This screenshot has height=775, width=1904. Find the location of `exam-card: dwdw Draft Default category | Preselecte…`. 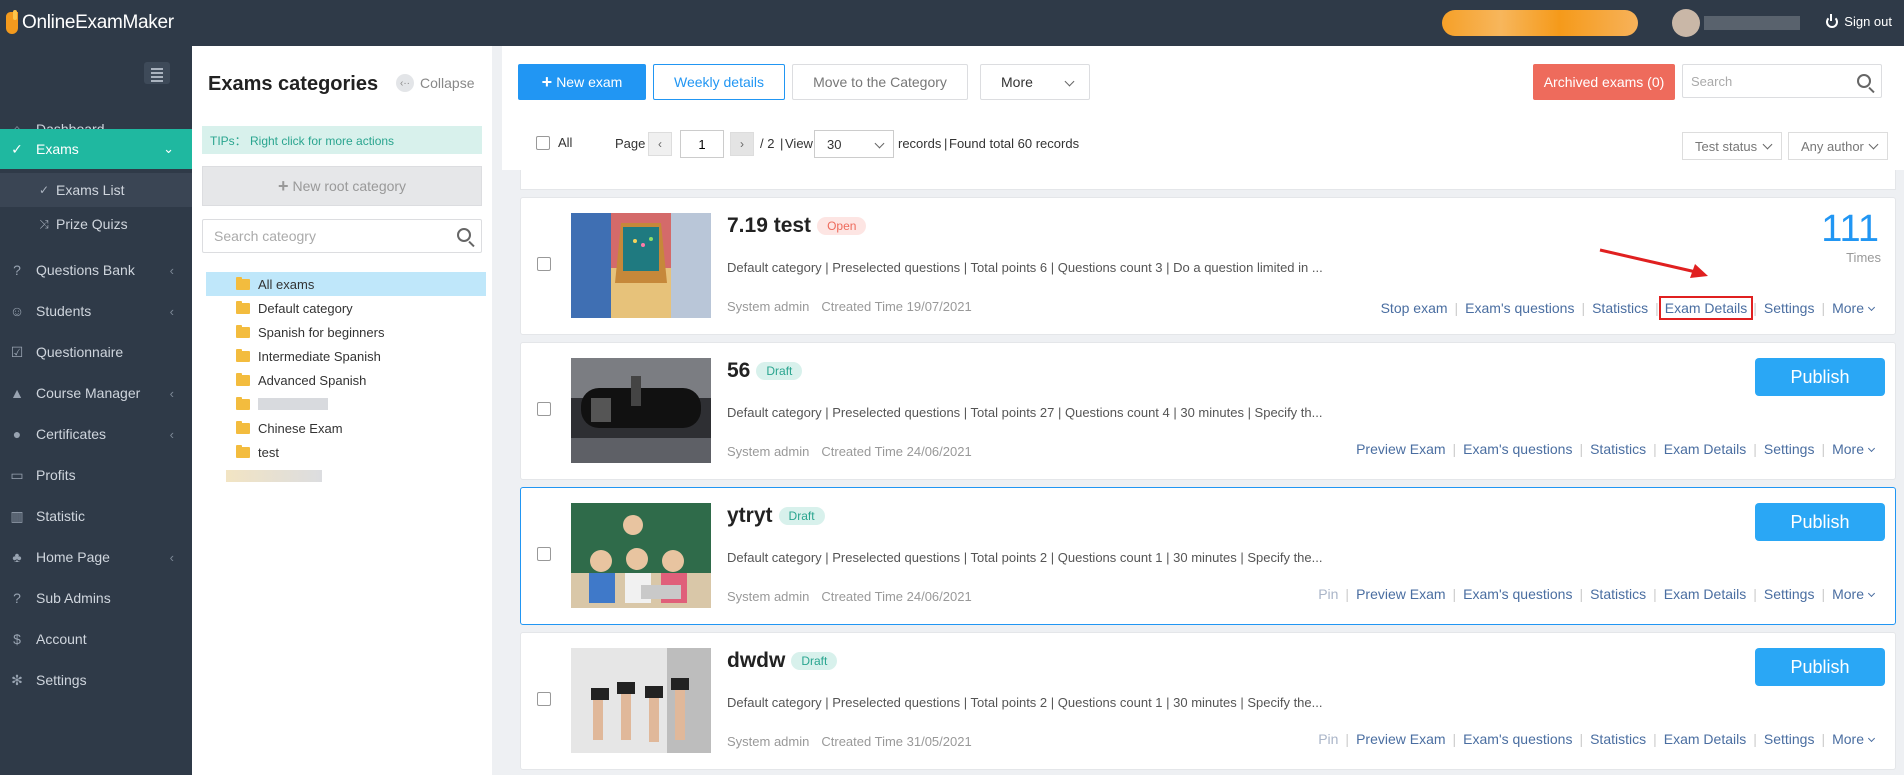

exam-card: dwdw Draft Default category | Preselecte… is located at coordinates (1208, 701).